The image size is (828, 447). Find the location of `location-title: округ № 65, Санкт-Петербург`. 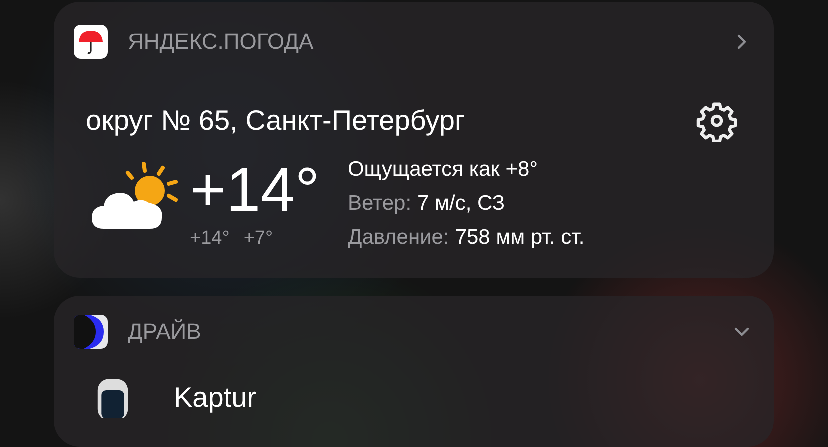

location-title: округ № 65, Санкт-Петербург is located at coordinates (276, 121).